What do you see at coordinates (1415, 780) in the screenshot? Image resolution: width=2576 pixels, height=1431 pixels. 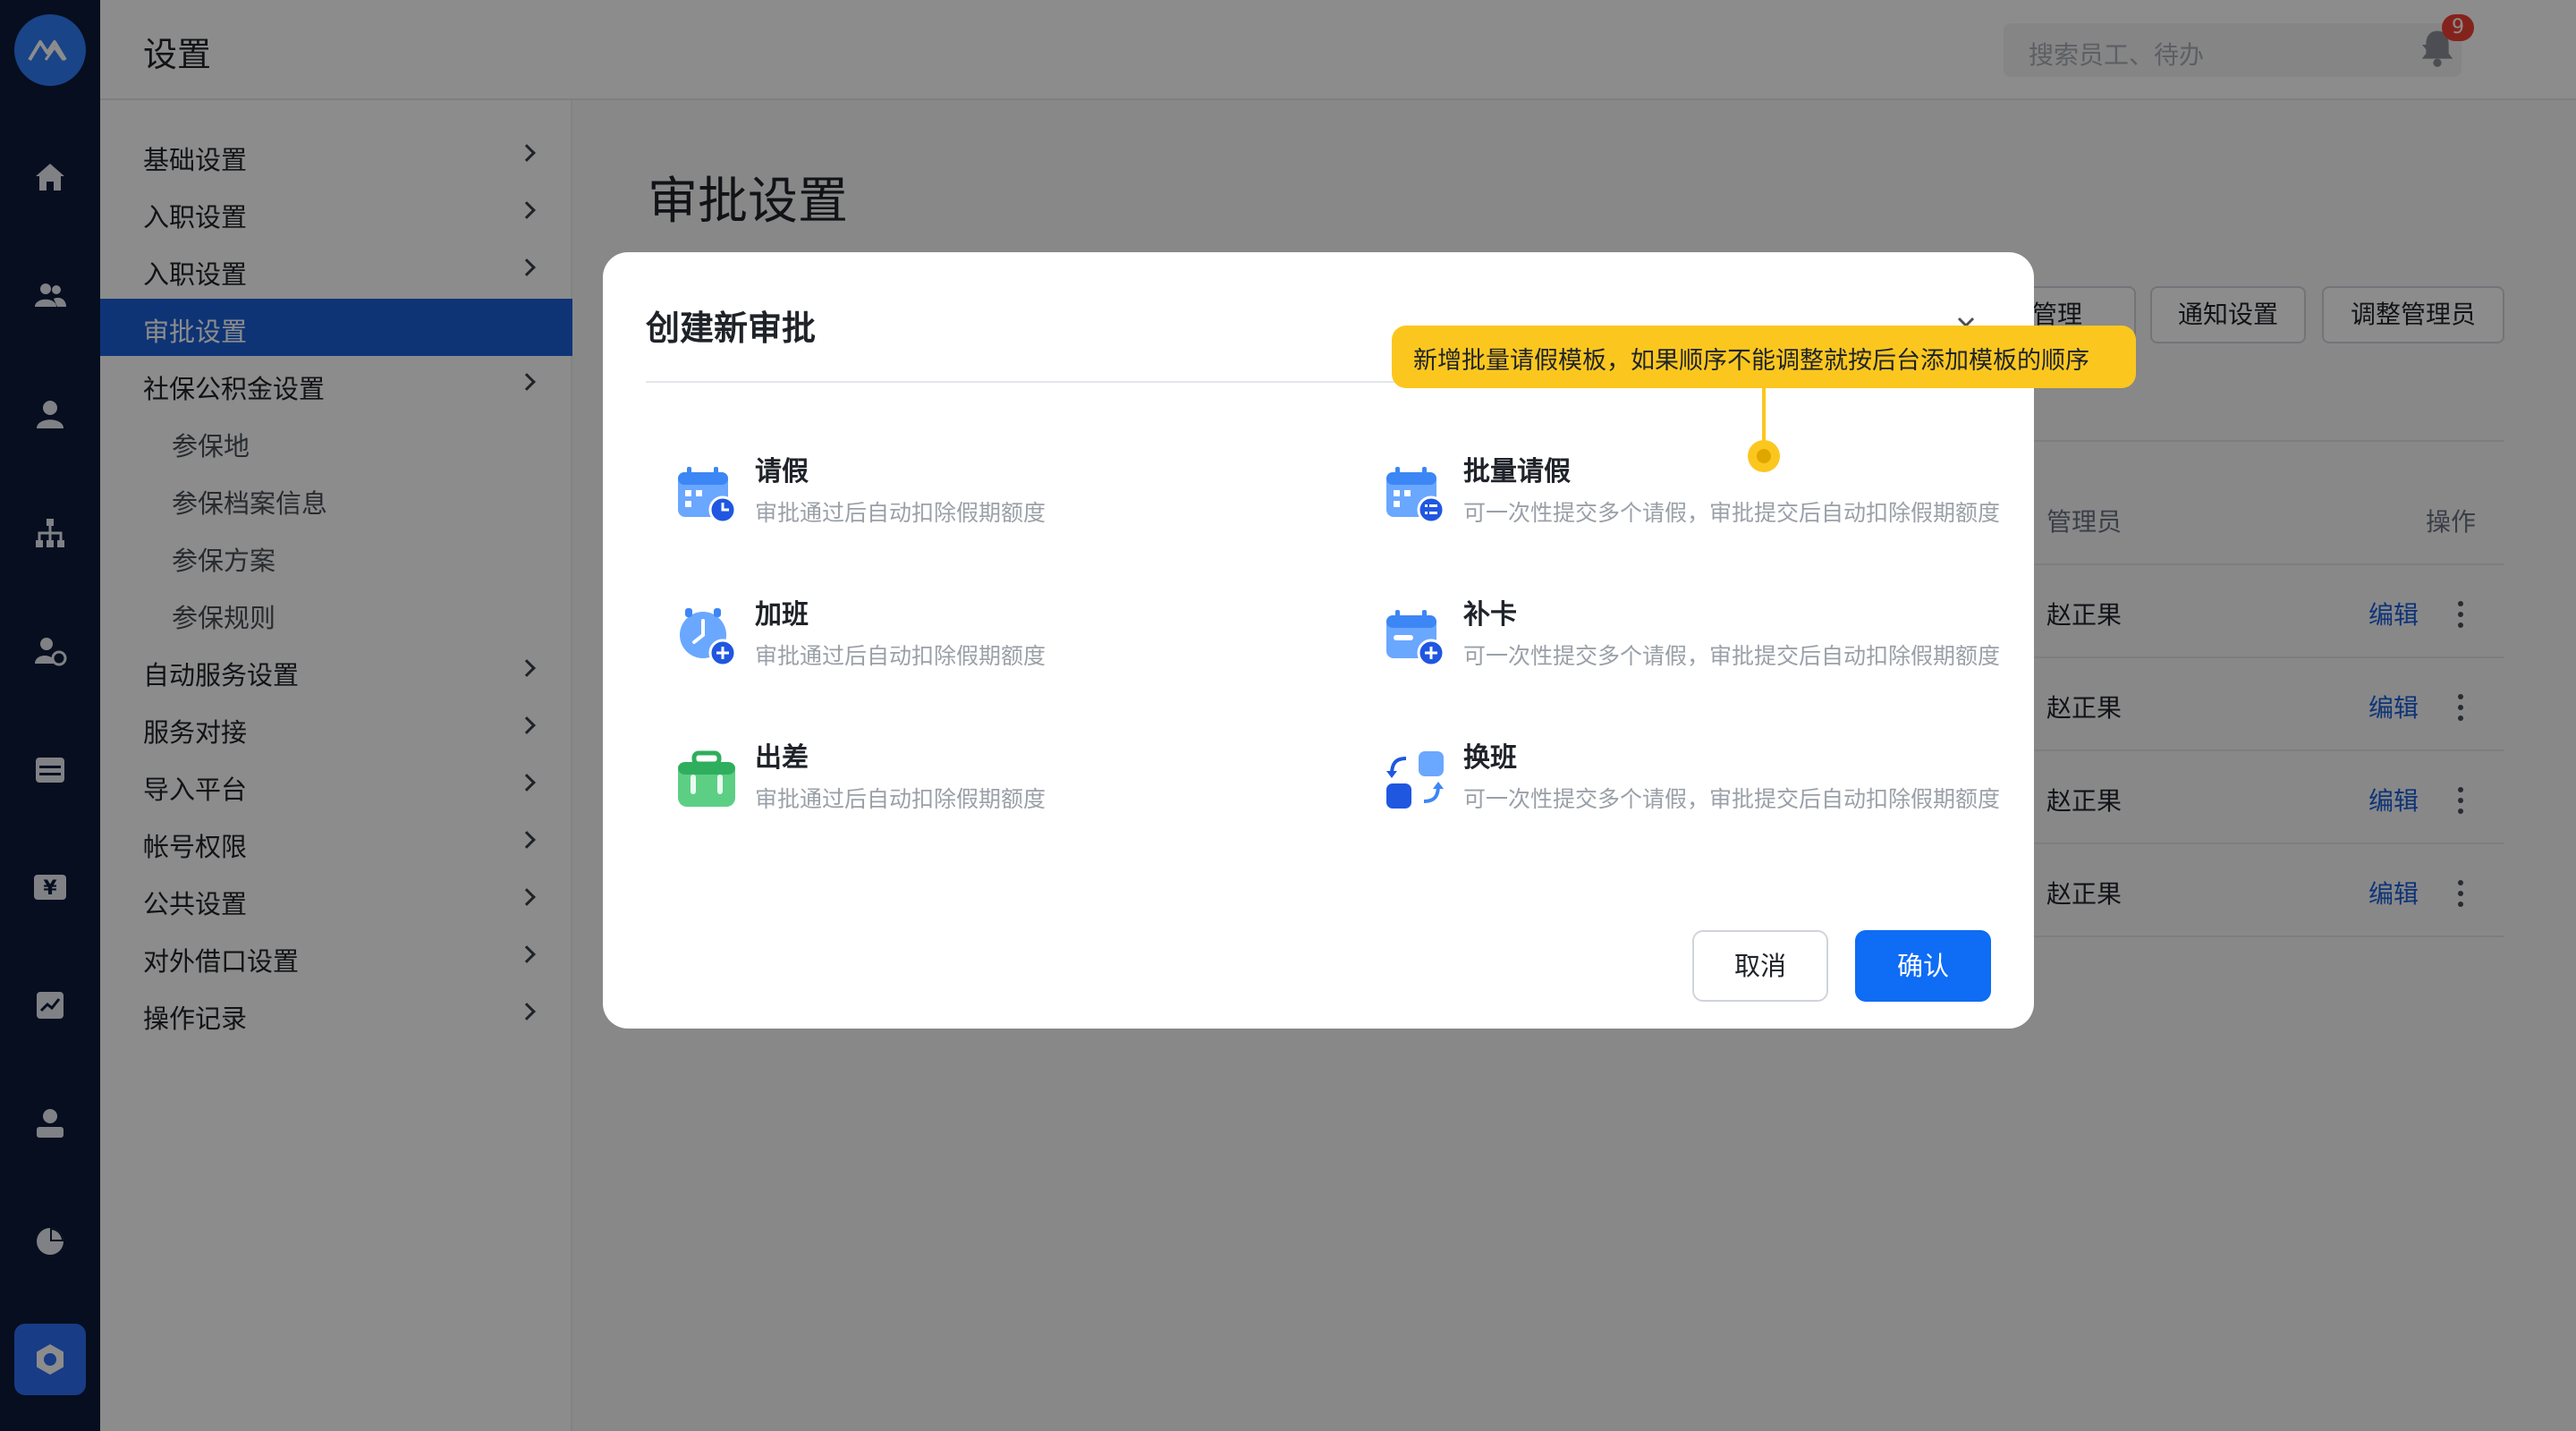 I see `swap-shift-icon` at bounding box center [1415, 780].